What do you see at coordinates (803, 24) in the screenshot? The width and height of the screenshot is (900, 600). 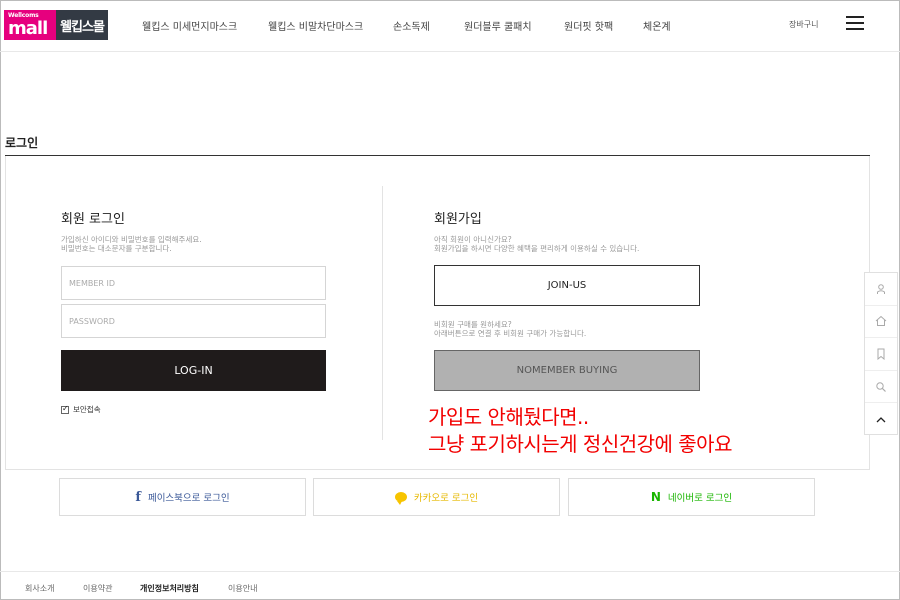 I see `cart-link: 장바구니` at bounding box center [803, 24].